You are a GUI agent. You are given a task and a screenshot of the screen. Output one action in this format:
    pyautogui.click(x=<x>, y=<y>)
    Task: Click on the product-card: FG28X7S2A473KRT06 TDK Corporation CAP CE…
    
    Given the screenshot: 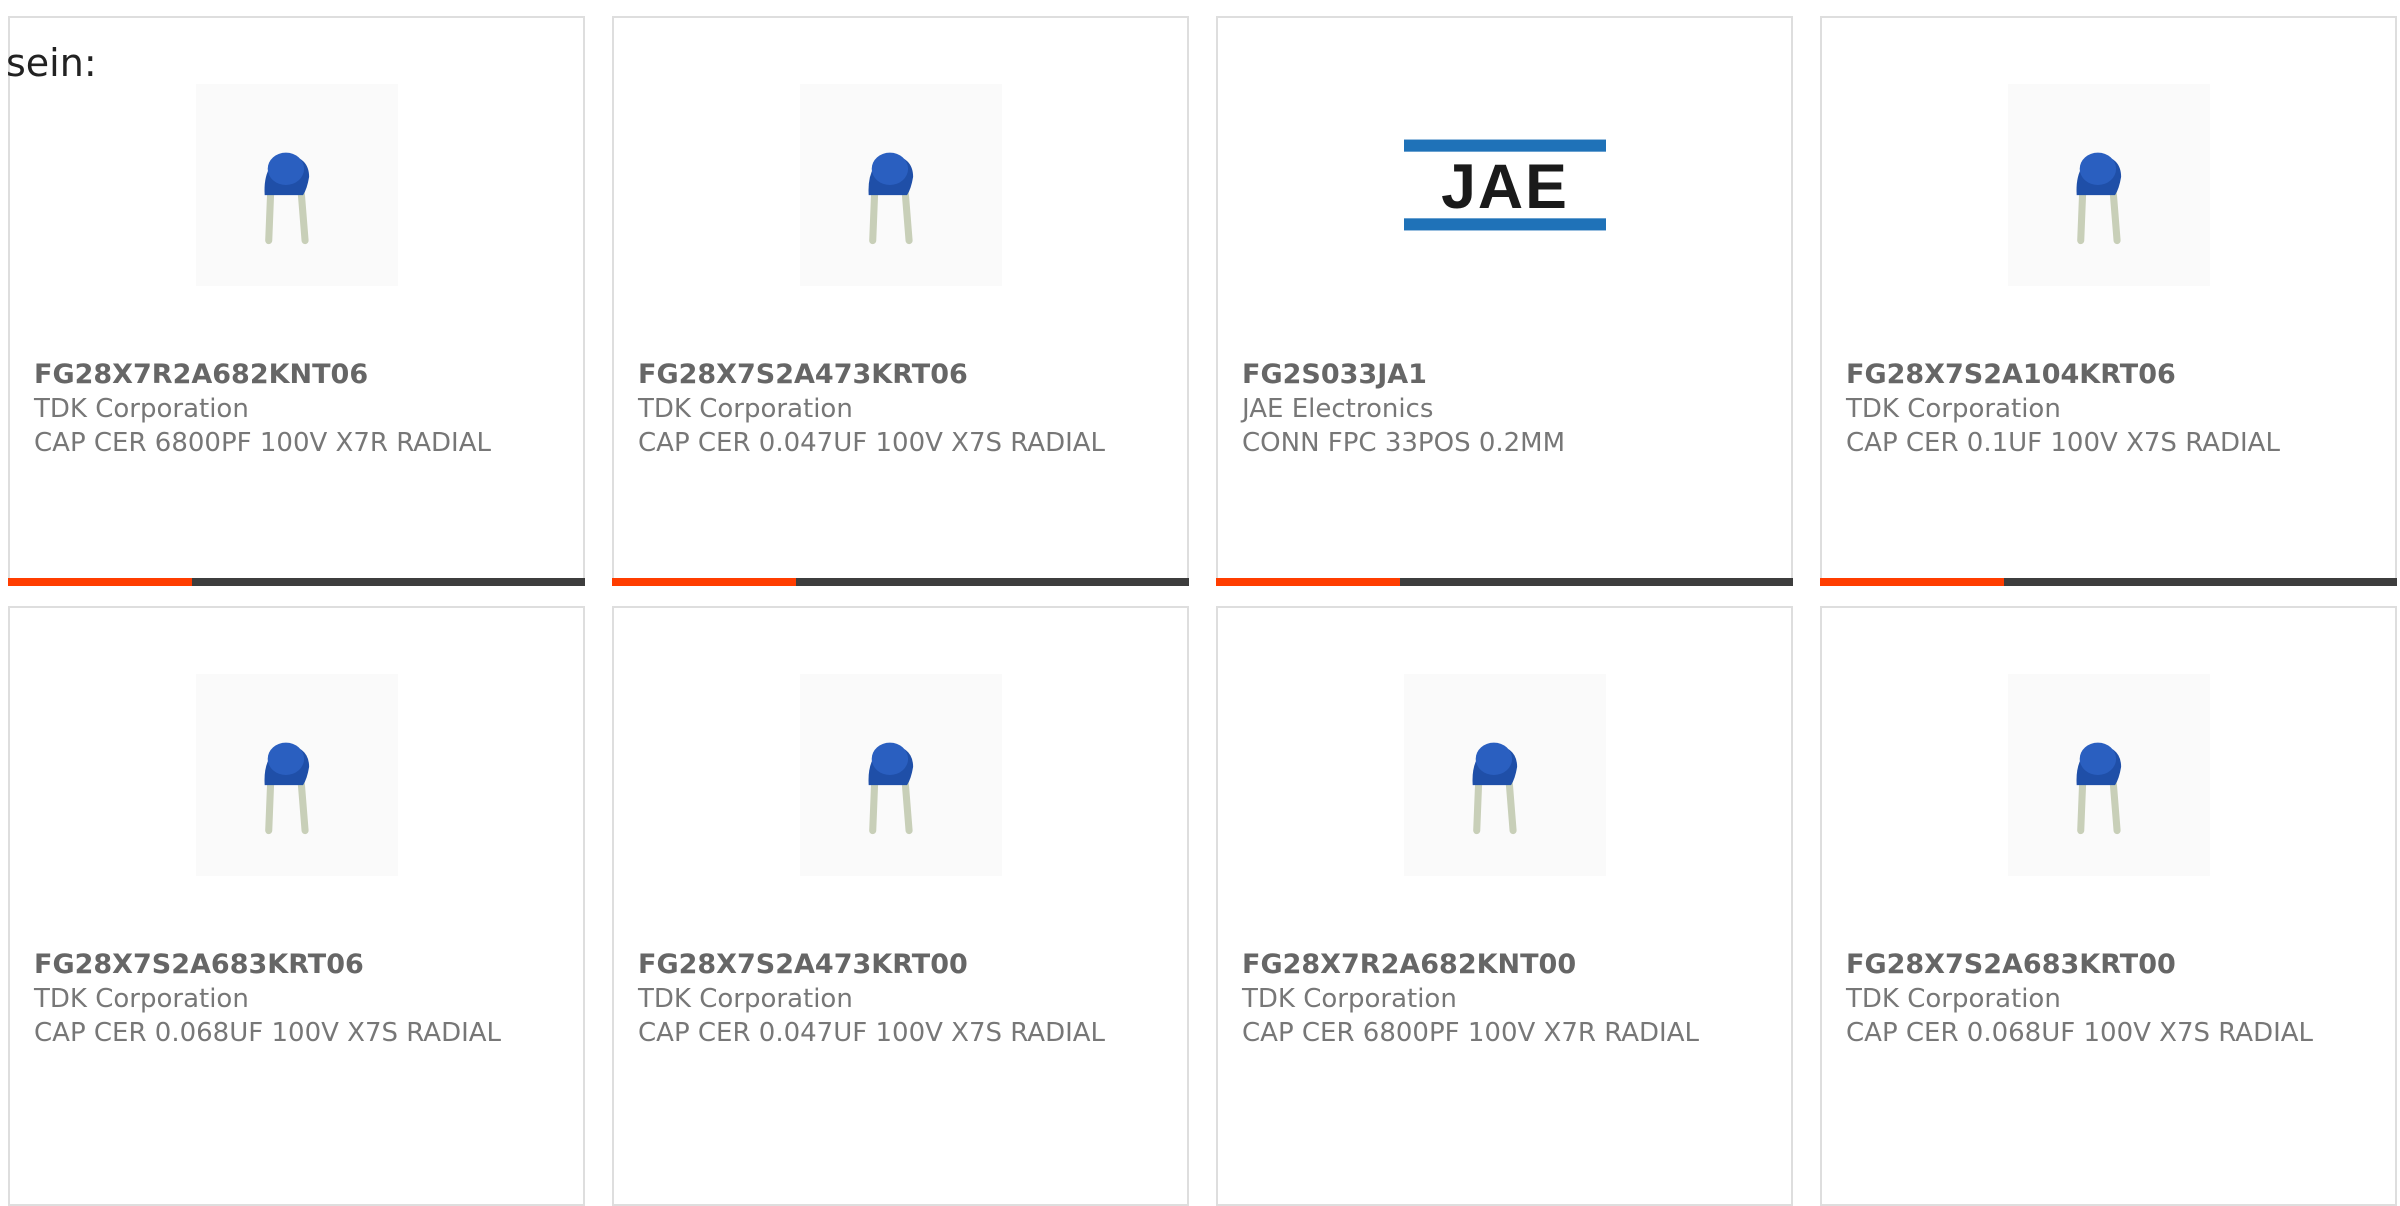 What is the action you would take?
    pyautogui.click(x=900, y=301)
    